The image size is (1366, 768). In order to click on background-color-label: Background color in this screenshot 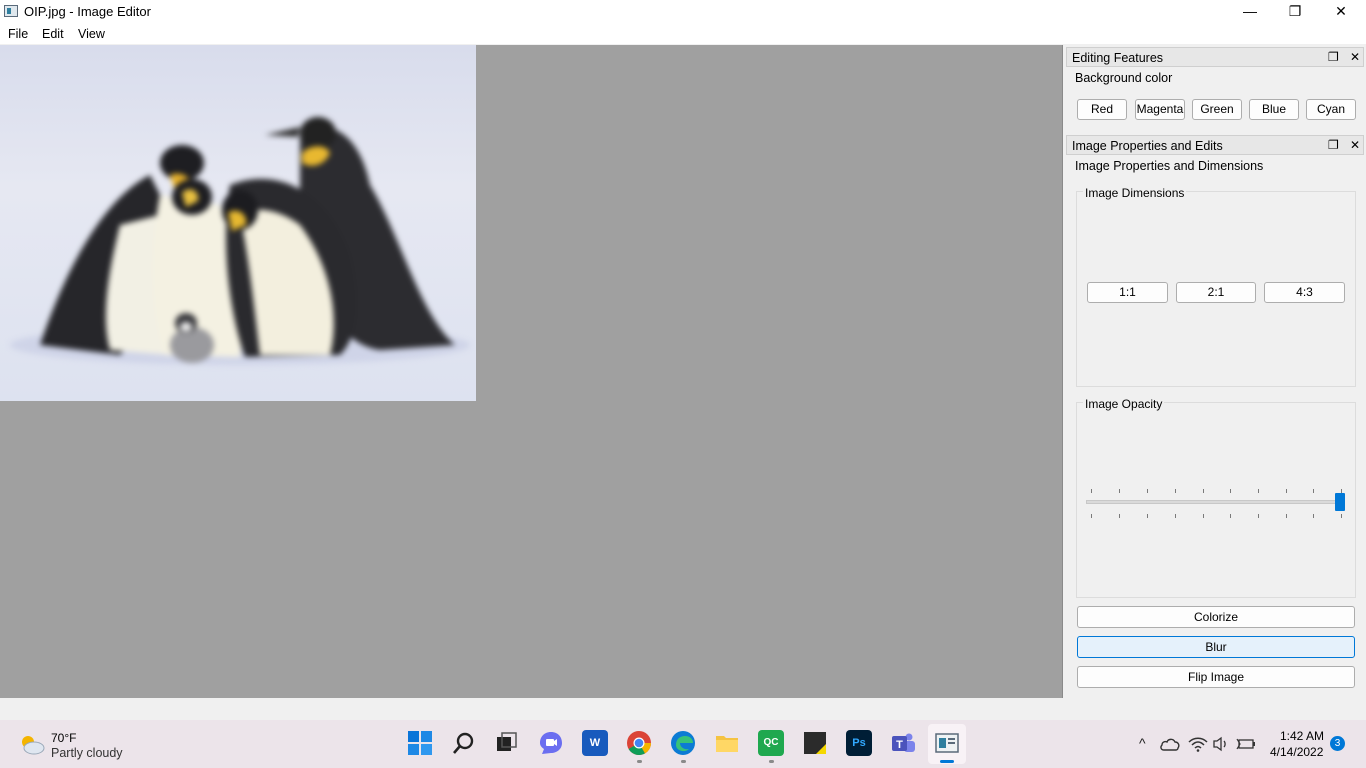, I will do `click(1124, 78)`.